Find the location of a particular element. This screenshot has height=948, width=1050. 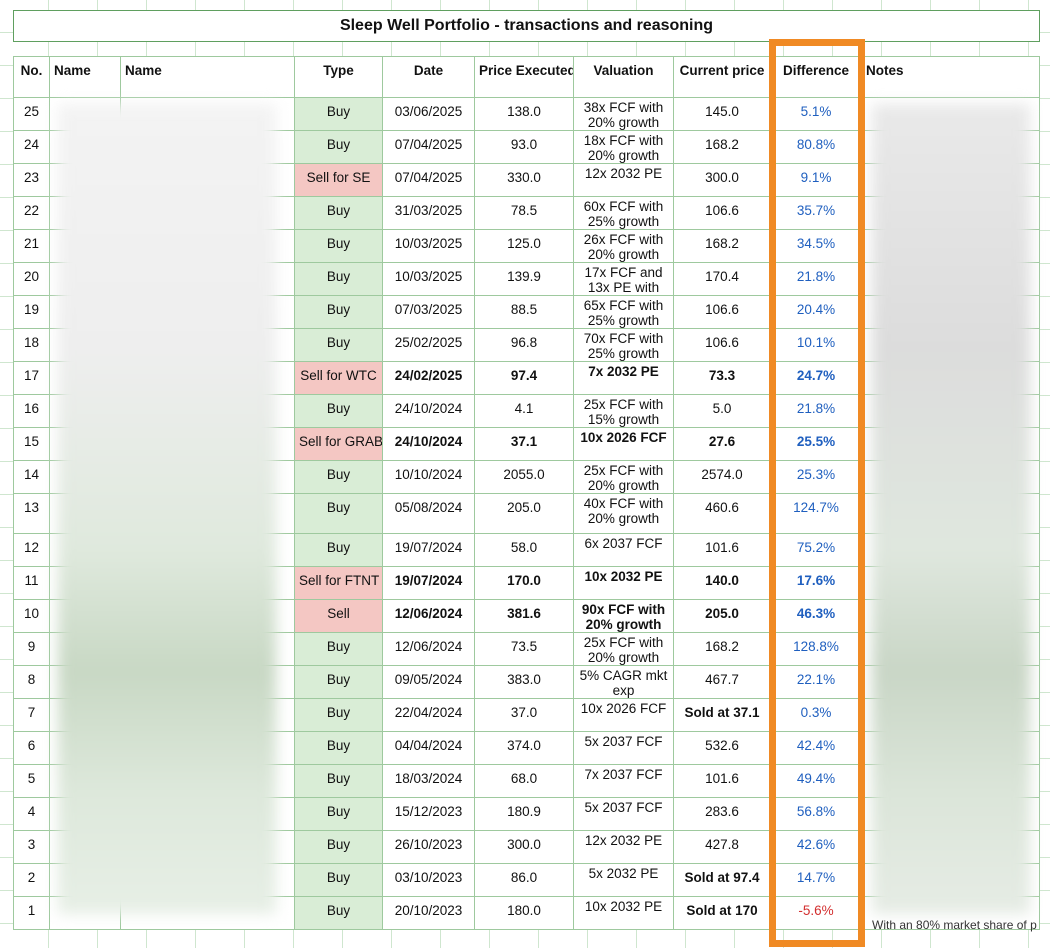

cell-no: 7 is located at coordinates (31, 715).